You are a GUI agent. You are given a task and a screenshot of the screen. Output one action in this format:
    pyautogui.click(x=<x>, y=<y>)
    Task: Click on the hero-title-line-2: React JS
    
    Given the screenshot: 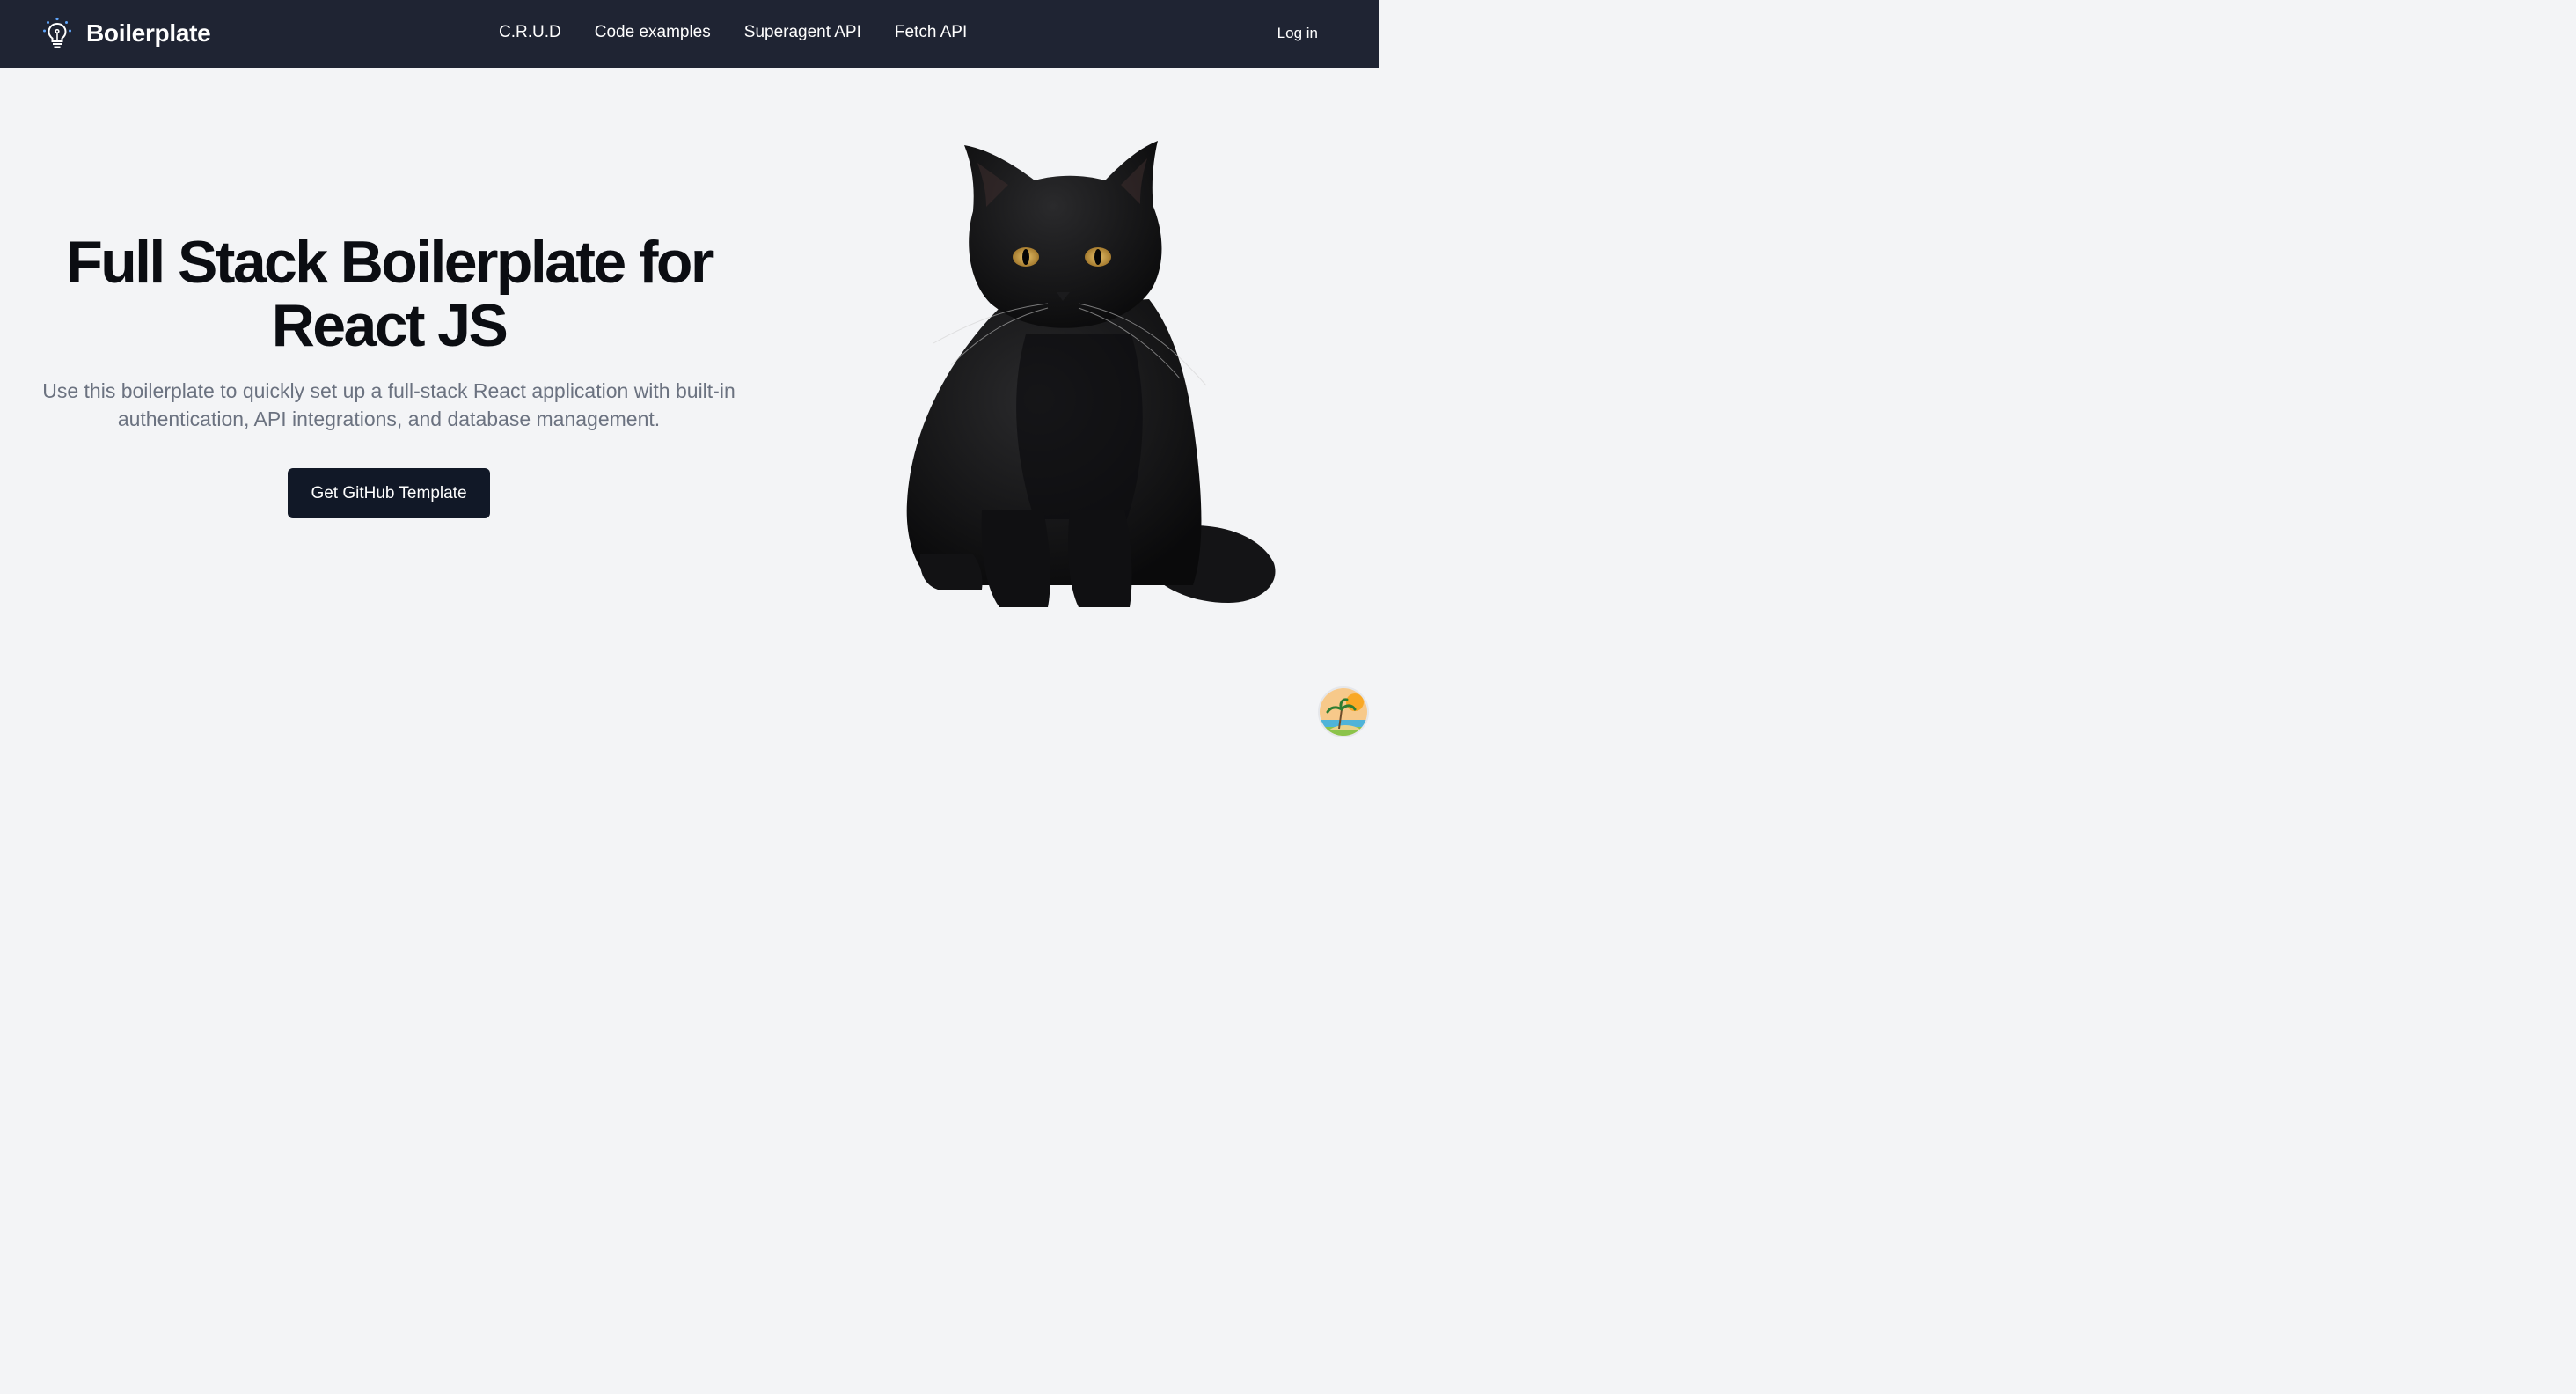 What is the action you would take?
    pyautogui.click(x=390, y=325)
    